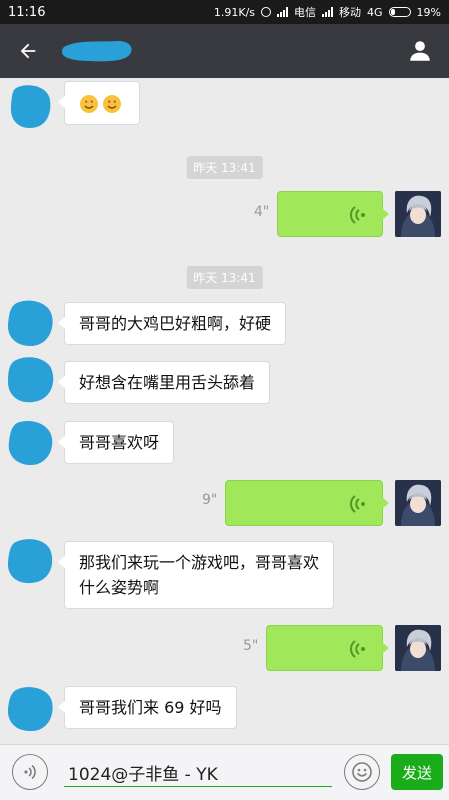 The image size is (449, 800). I want to click on carrier-1: 电信, so click(305, 12).